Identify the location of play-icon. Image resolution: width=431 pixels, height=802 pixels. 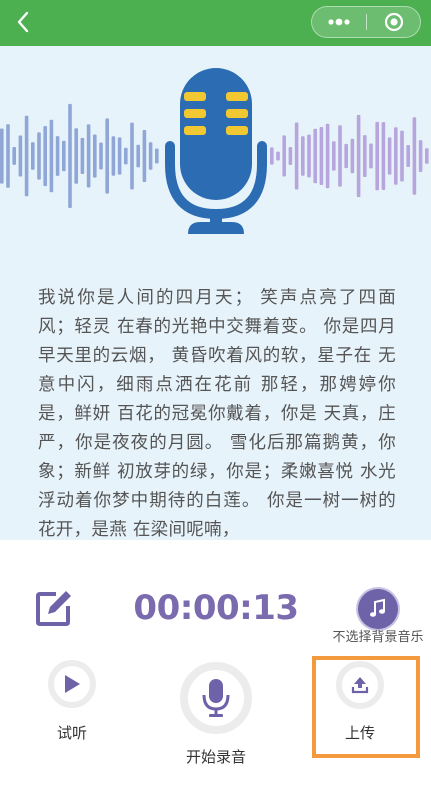
(72, 684).